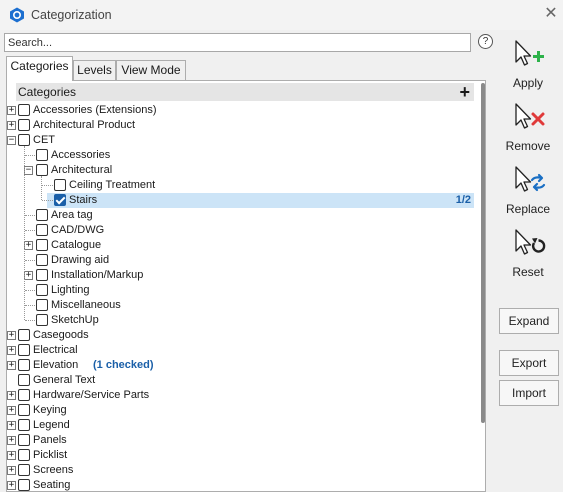  What do you see at coordinates (242, 230) in the screenshot?
I see `tree-row: CAD/DWG` at bounding box center [242, 230].